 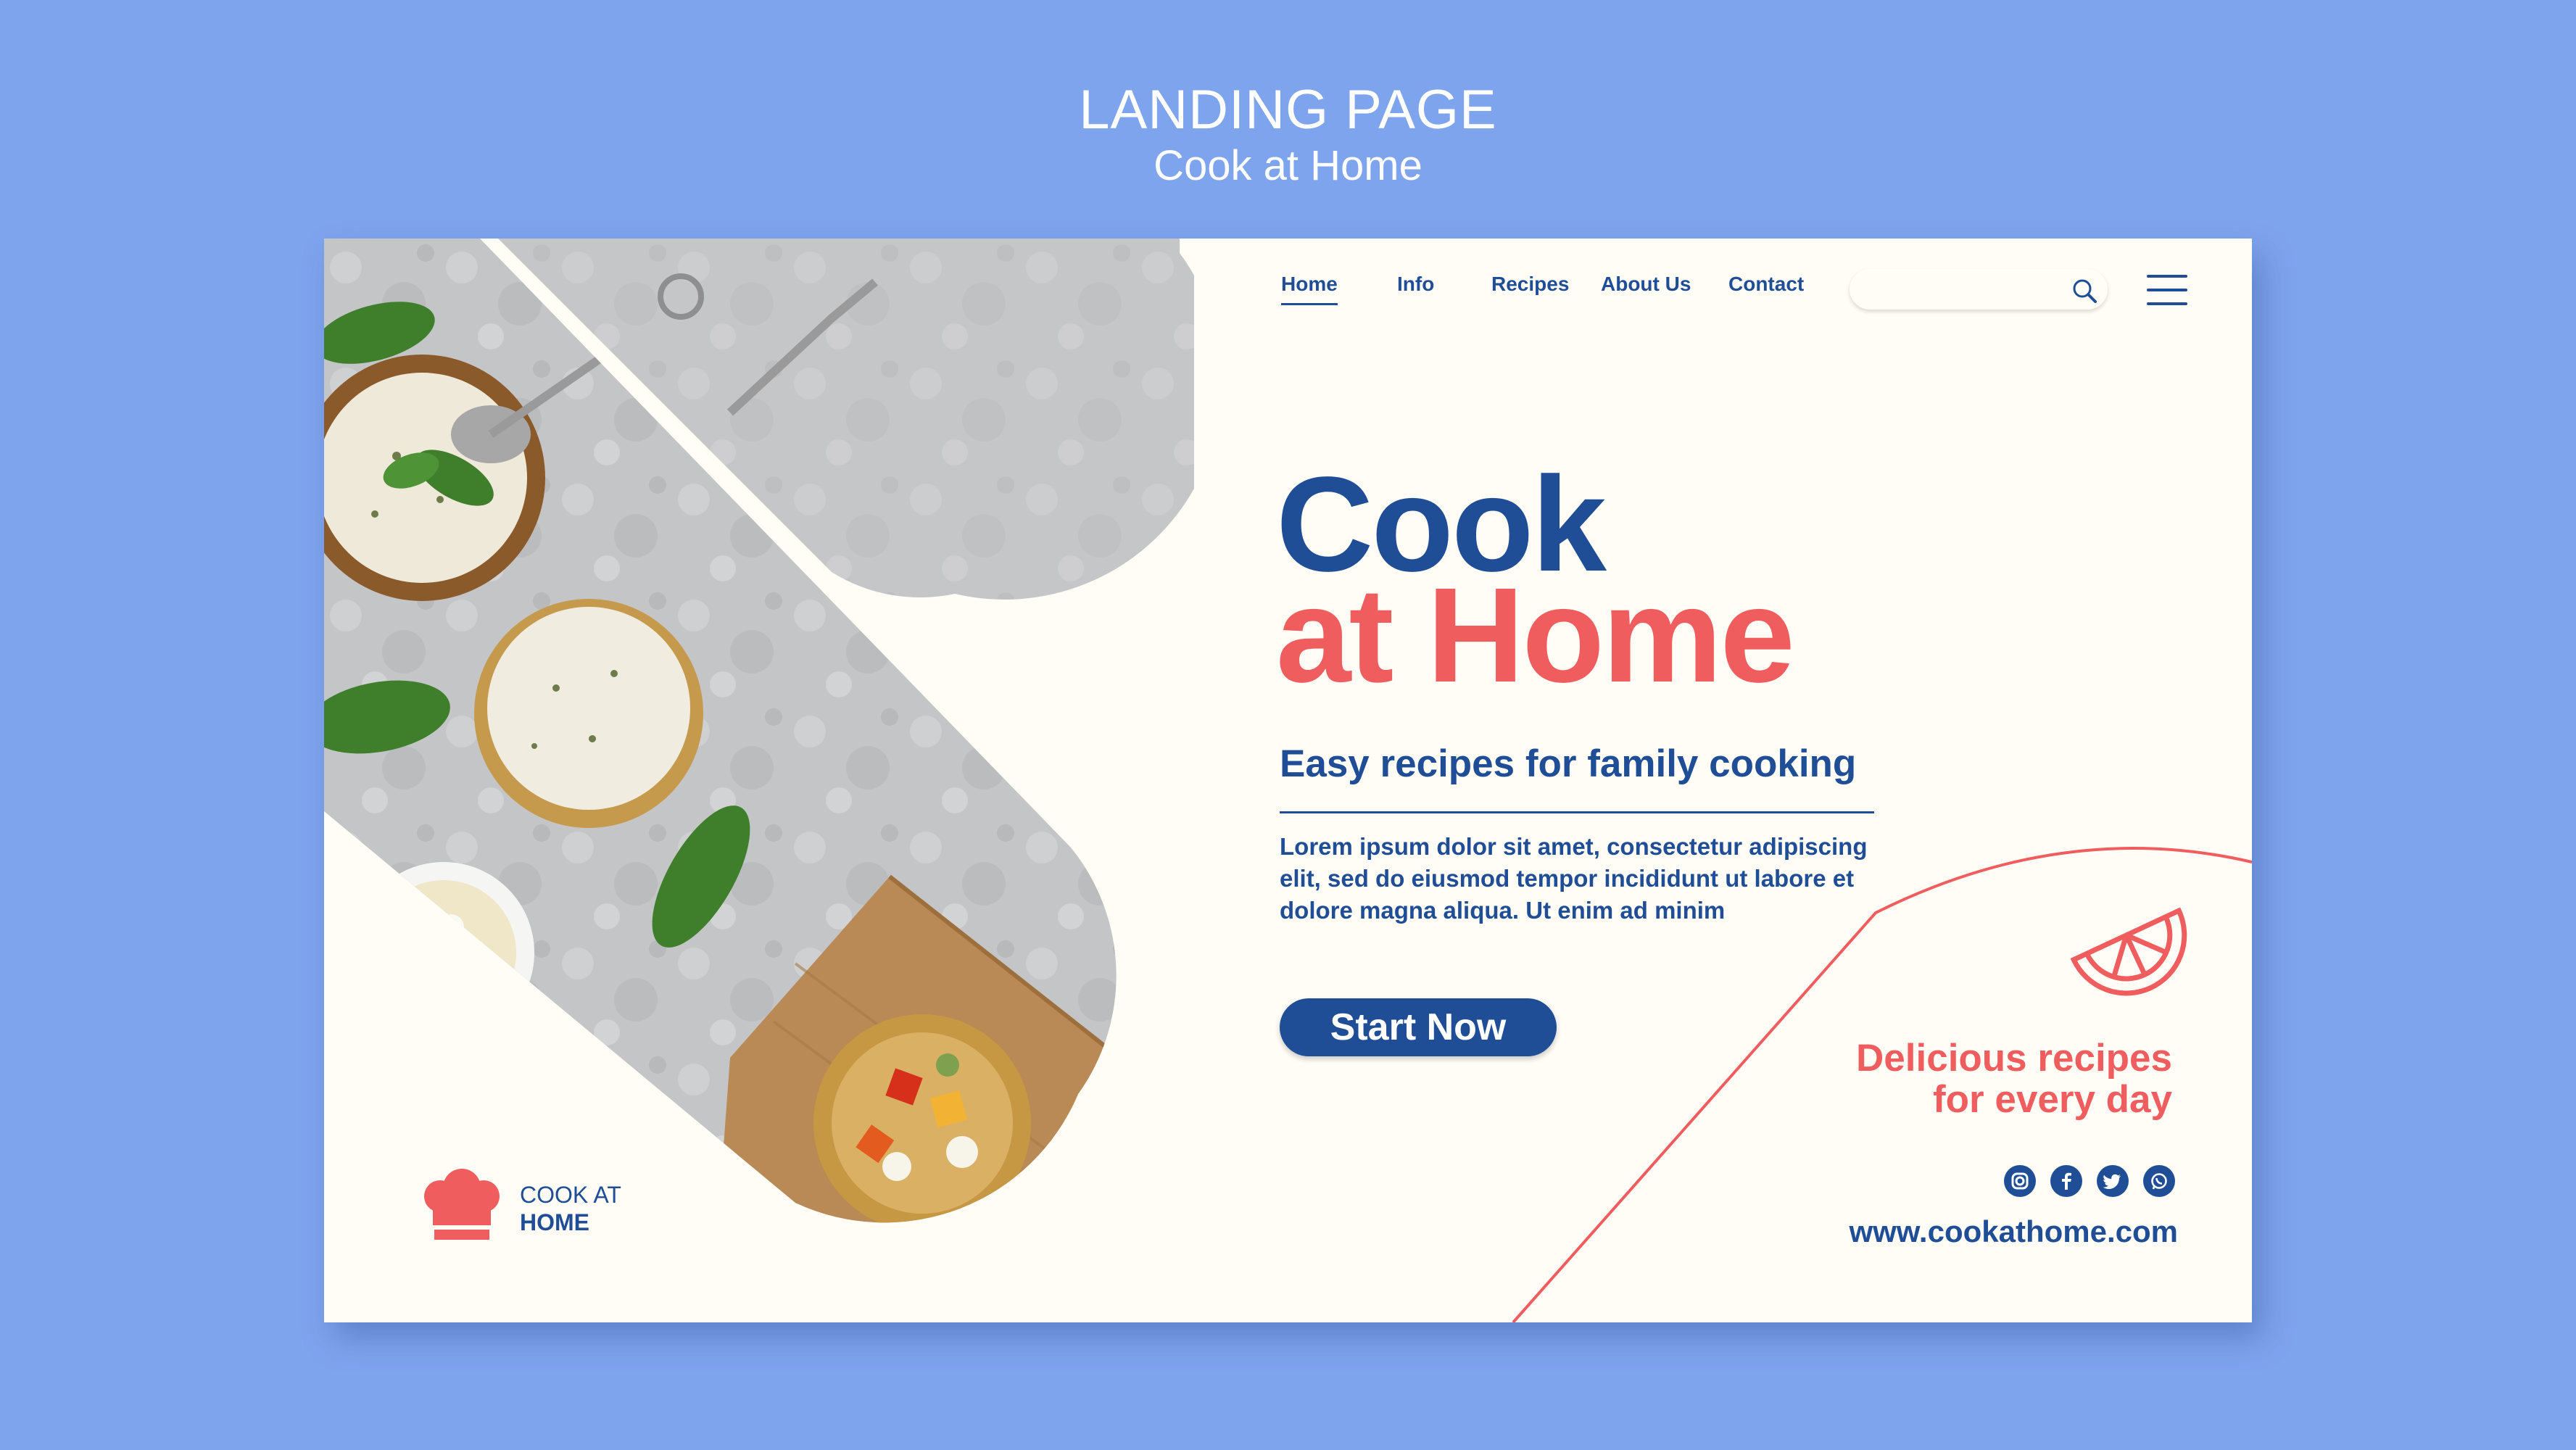 What do you see at coordinates (2128, 951) in the screenshot?
I see `orange-slice-icon` at bounding box center [2128, 951].